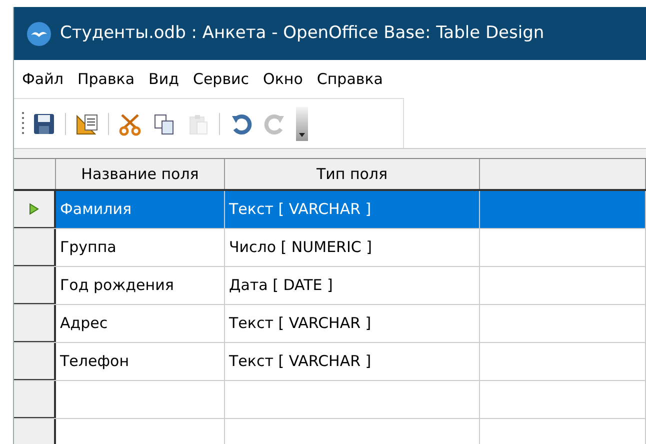  What do you see at coordinates (106, 79) in the screenshot?
I see `menu-item: Правка` at bounding box center [106, 79].